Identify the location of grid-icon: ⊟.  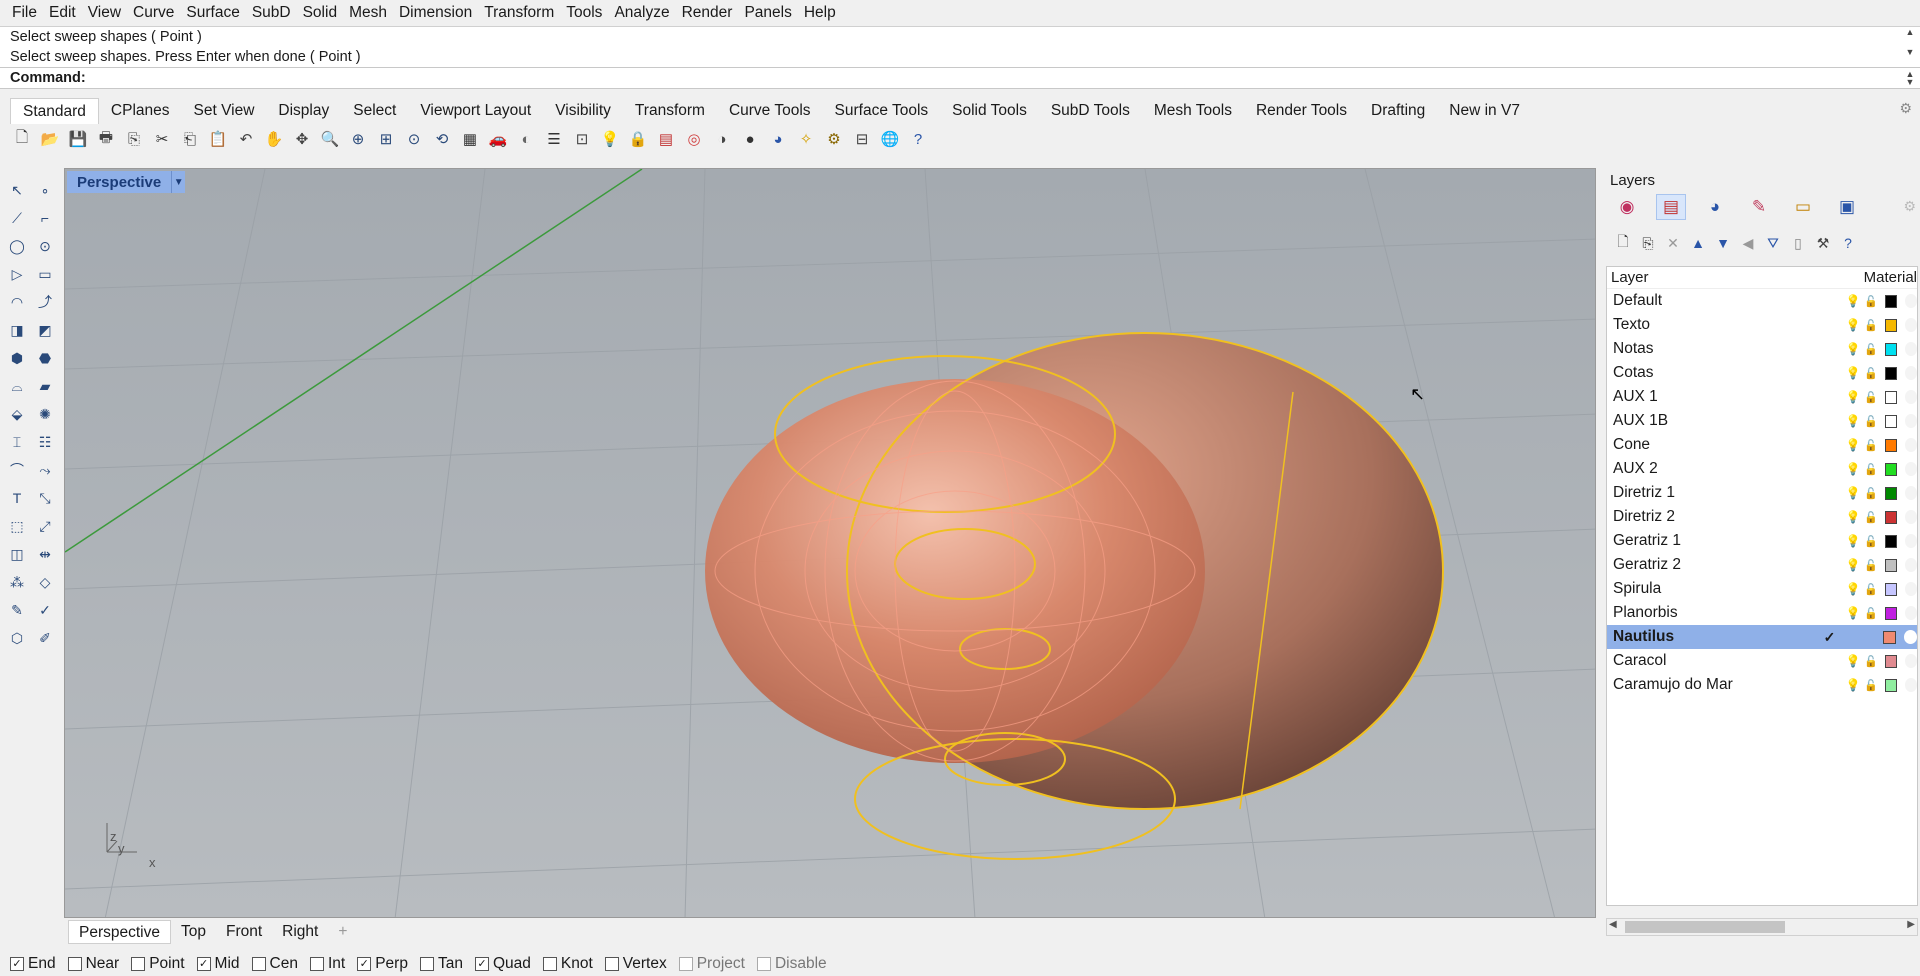
(862, 139).